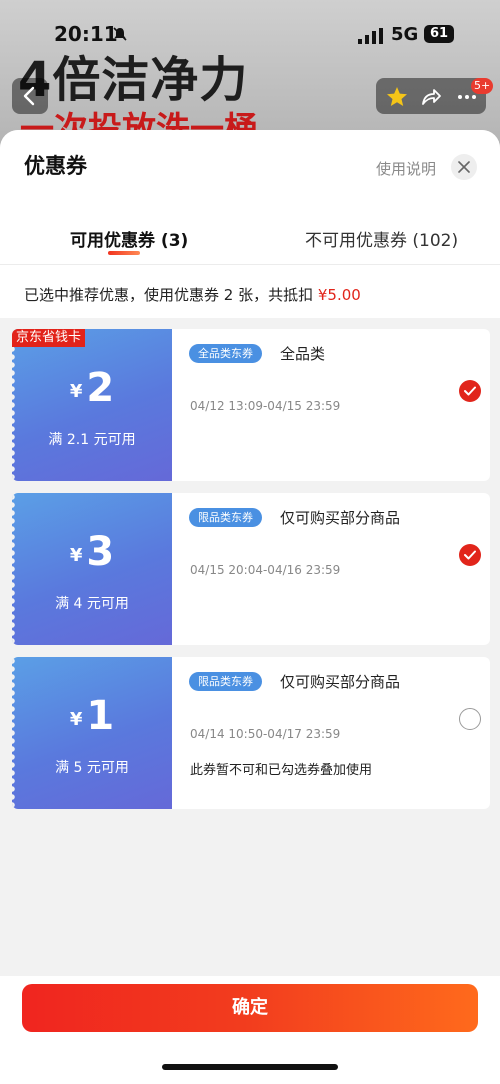 The image size is (500, 1084). Describe the element at coordinates (406, 168) in the screenshot. I see `usage-help-link: 使用说明` at that location.